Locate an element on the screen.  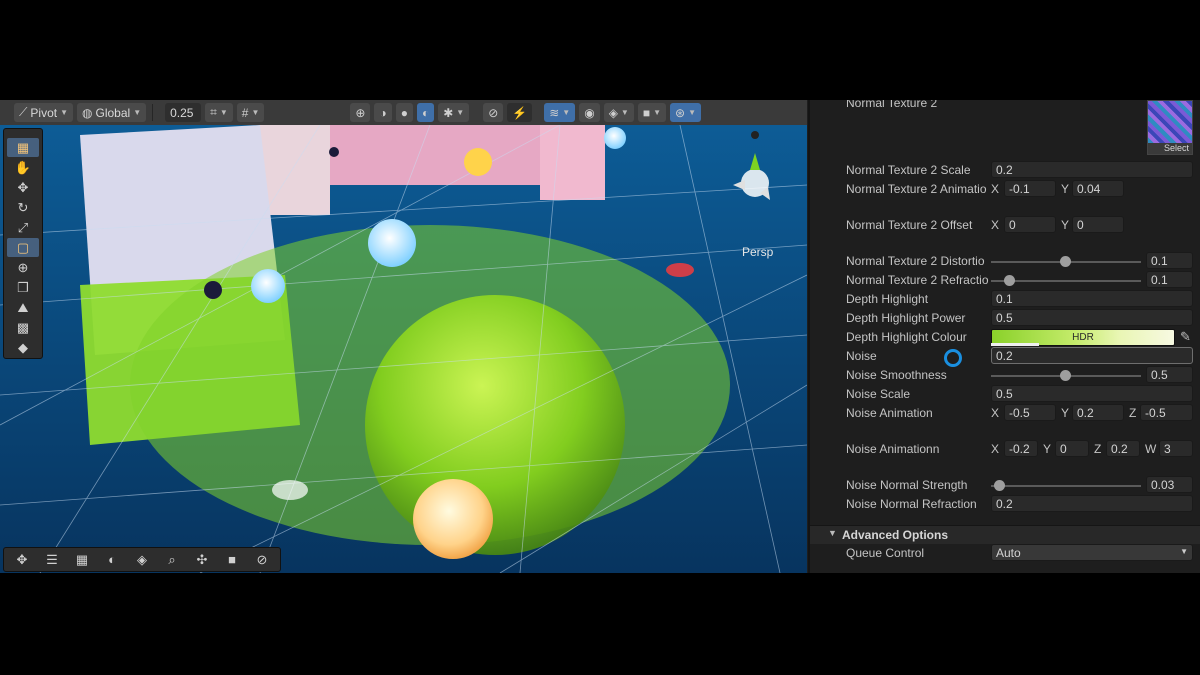
refraction-slider-knob is located at coordinates (1009, 280).